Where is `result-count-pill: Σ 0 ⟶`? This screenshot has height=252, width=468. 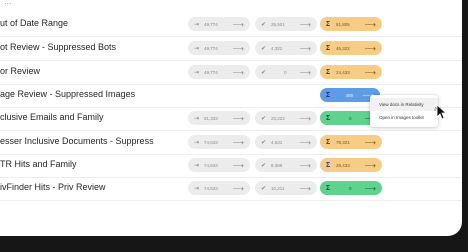
result-count-pill: Σ 0 ⟶ is located at coordinates (351, 188).